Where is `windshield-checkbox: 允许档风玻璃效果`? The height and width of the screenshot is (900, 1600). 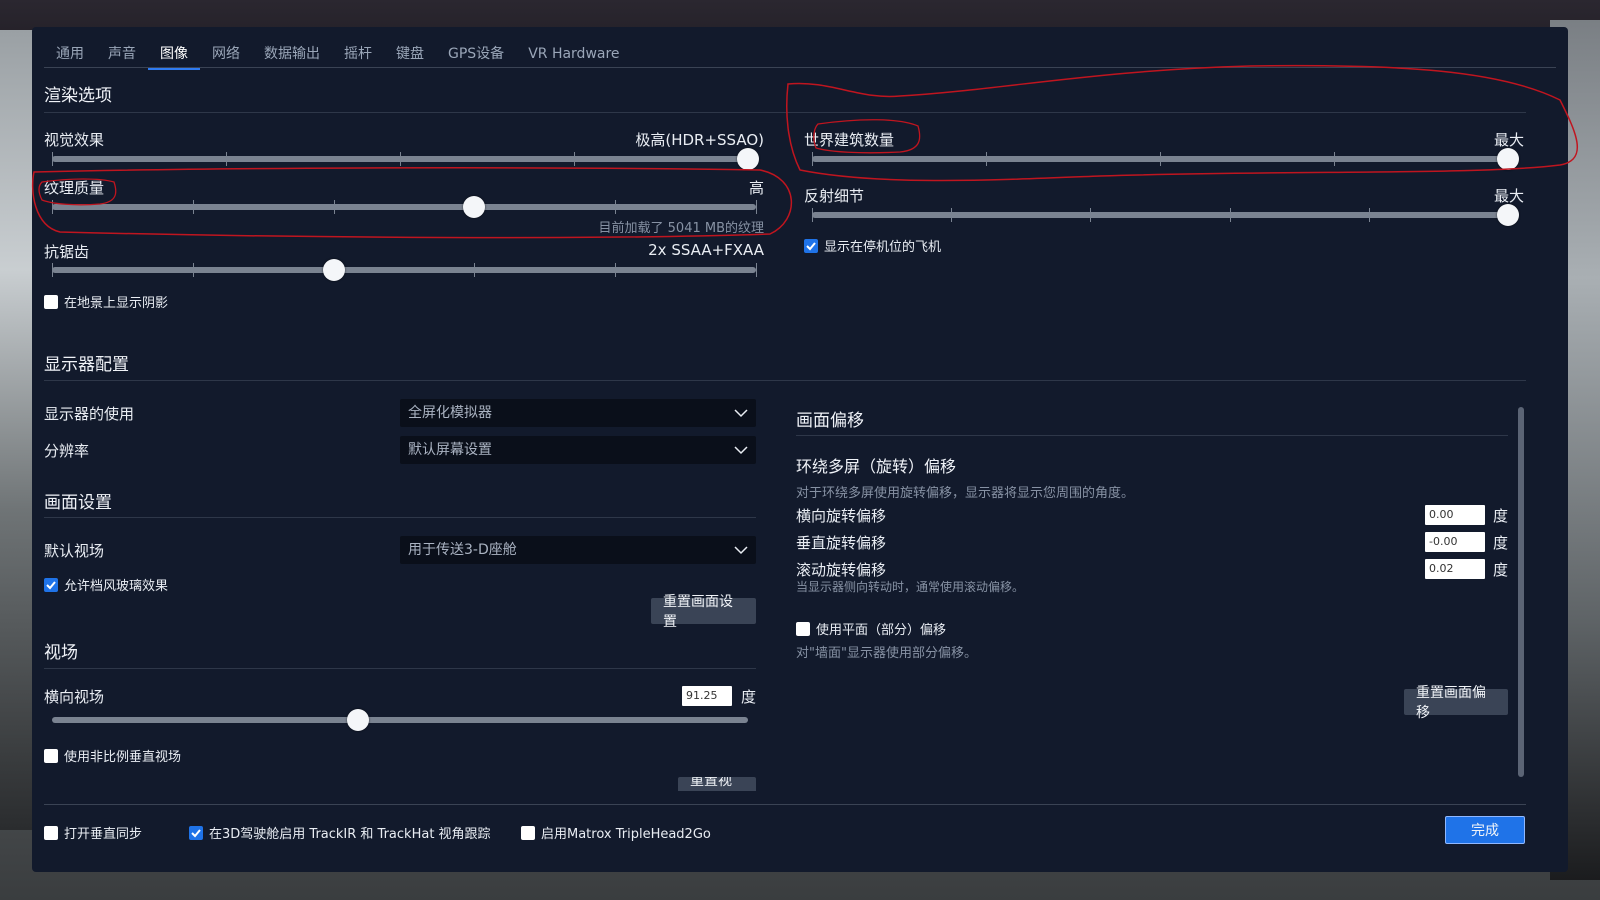
windshield-checkbox: 允许档风玻璃效果 is located at coordinates (106, 584).